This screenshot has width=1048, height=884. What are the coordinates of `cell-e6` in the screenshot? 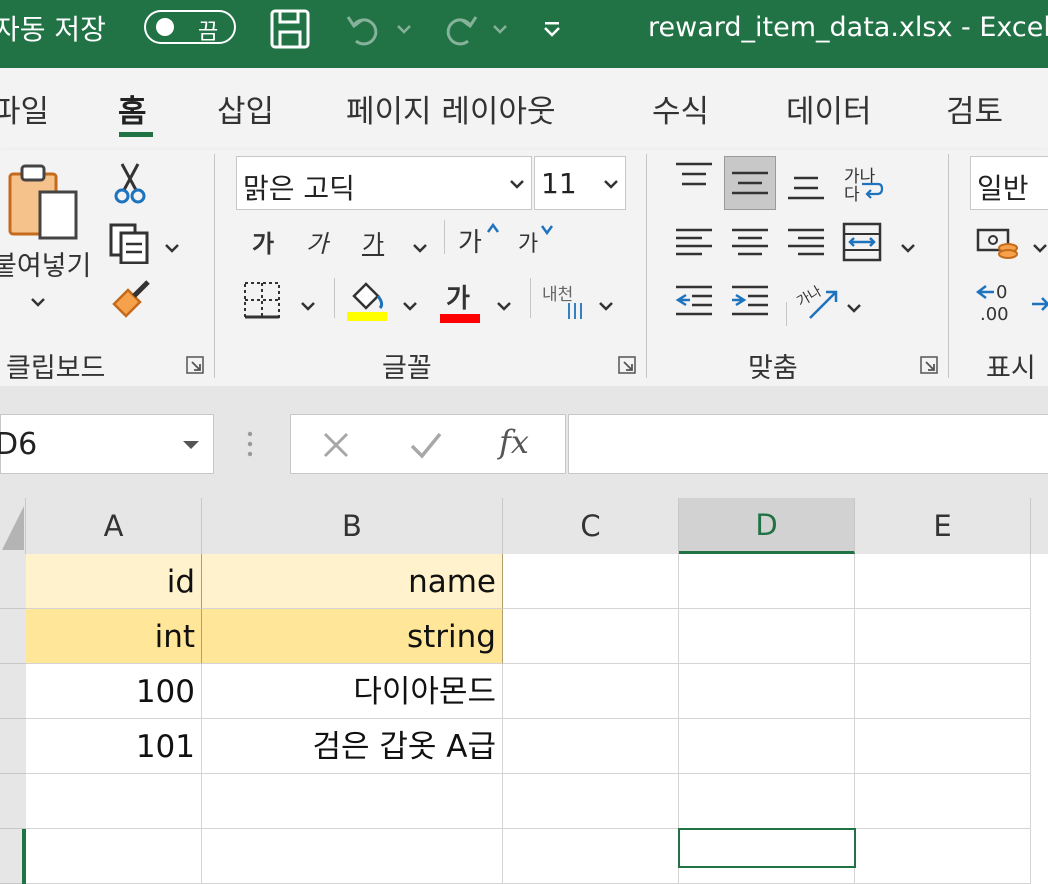 It's located at (943, 856).